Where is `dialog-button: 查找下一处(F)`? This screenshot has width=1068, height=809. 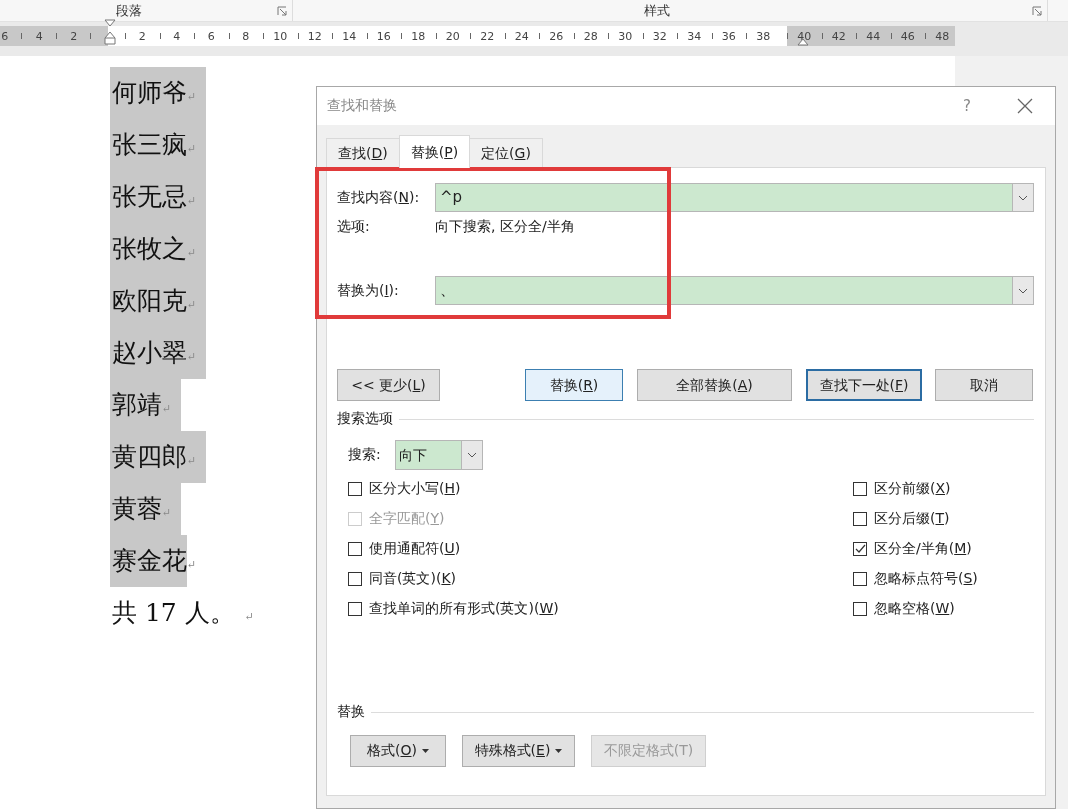 dialog-button: 查找下一处(F) is located at coordinates (864, 385).